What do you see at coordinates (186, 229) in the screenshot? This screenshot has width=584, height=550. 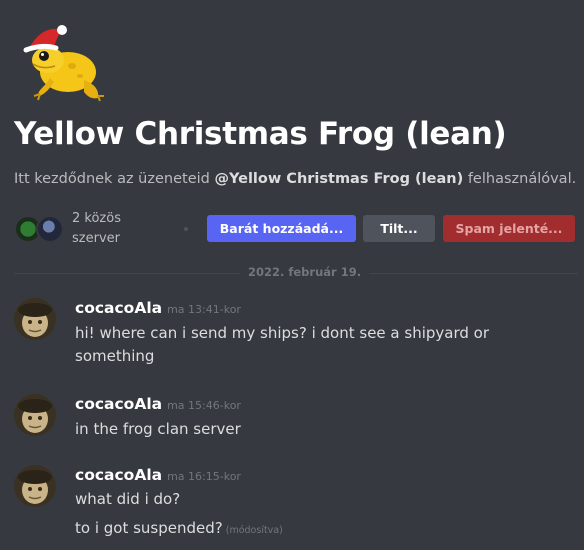 I see `separator-dot` at bounding box center [186, 229].